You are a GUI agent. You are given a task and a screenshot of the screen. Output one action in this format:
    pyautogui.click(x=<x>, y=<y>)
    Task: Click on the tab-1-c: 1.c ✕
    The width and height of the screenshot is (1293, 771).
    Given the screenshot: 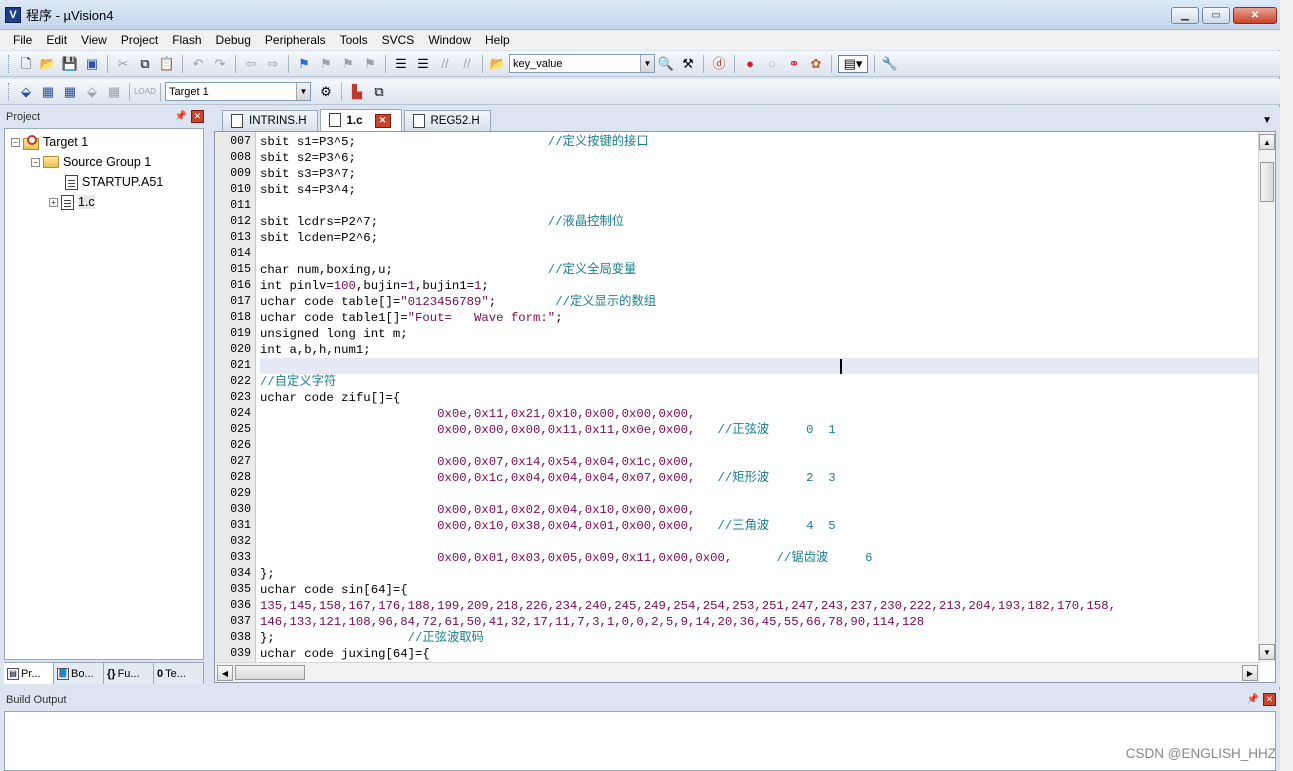 What is the action you would take?
    pyautogui.click(x=360, y=120)
    